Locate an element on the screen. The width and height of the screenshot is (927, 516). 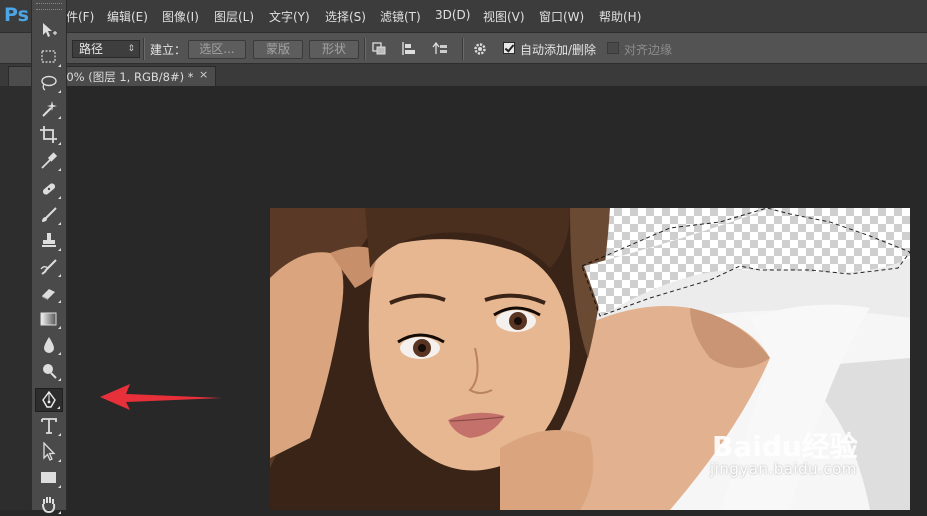
bandage-icon is located at coordinates (49, 189).